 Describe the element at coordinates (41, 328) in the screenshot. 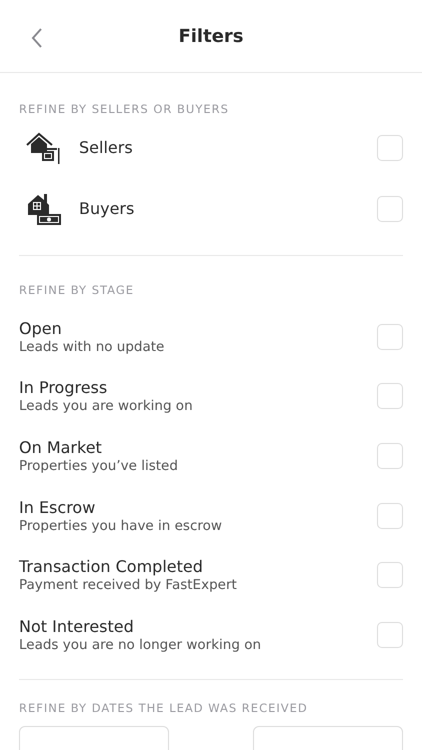

I see `stage-title: Open` at that location.